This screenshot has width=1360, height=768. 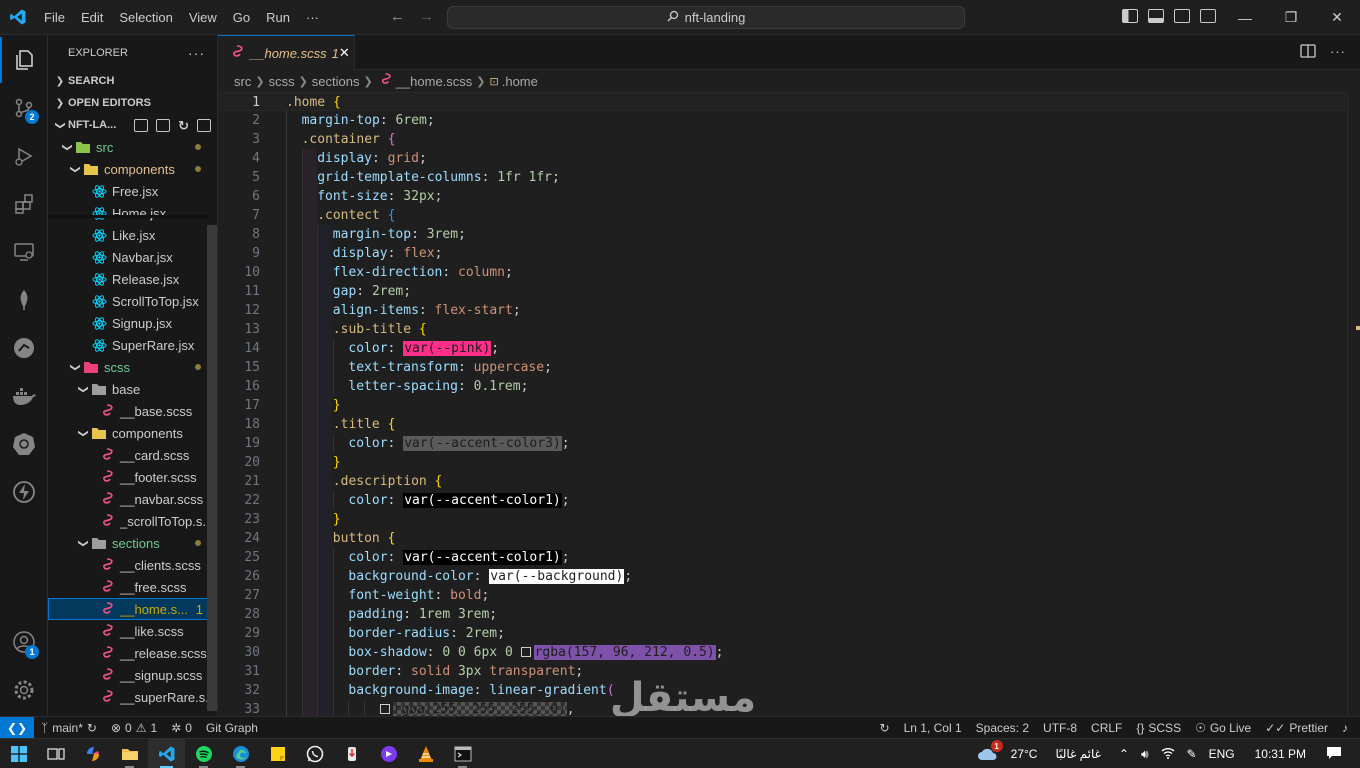 I want to click on tree-item: __release.scss, so click(x=132, y=653).